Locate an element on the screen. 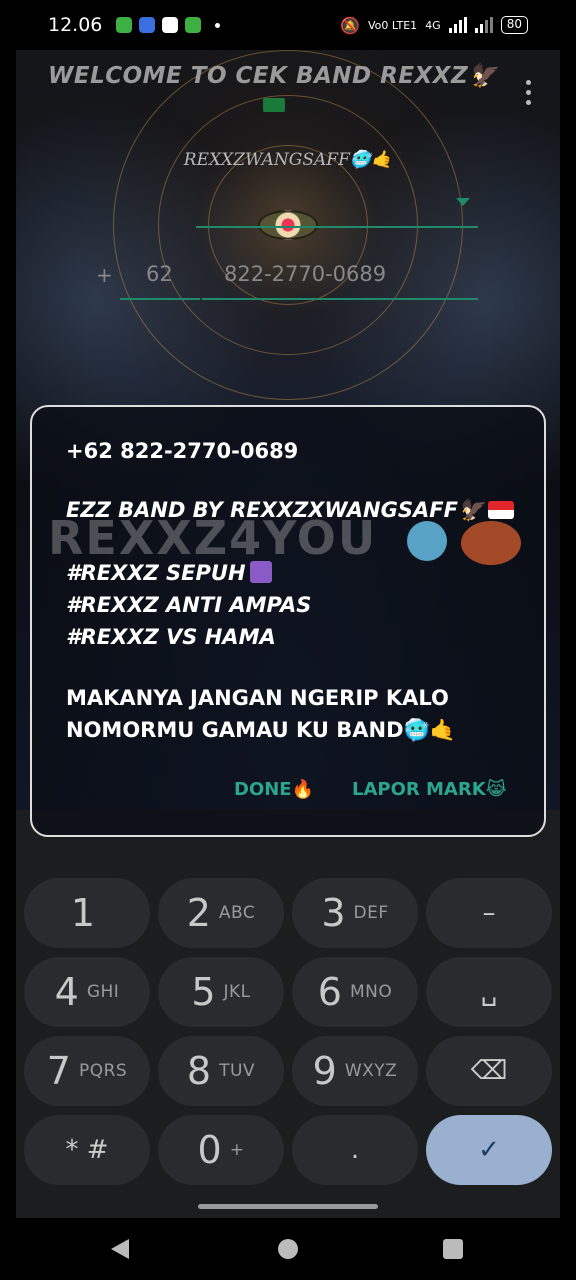  star-hash-label: * # is located at coordinates (87, 1150).